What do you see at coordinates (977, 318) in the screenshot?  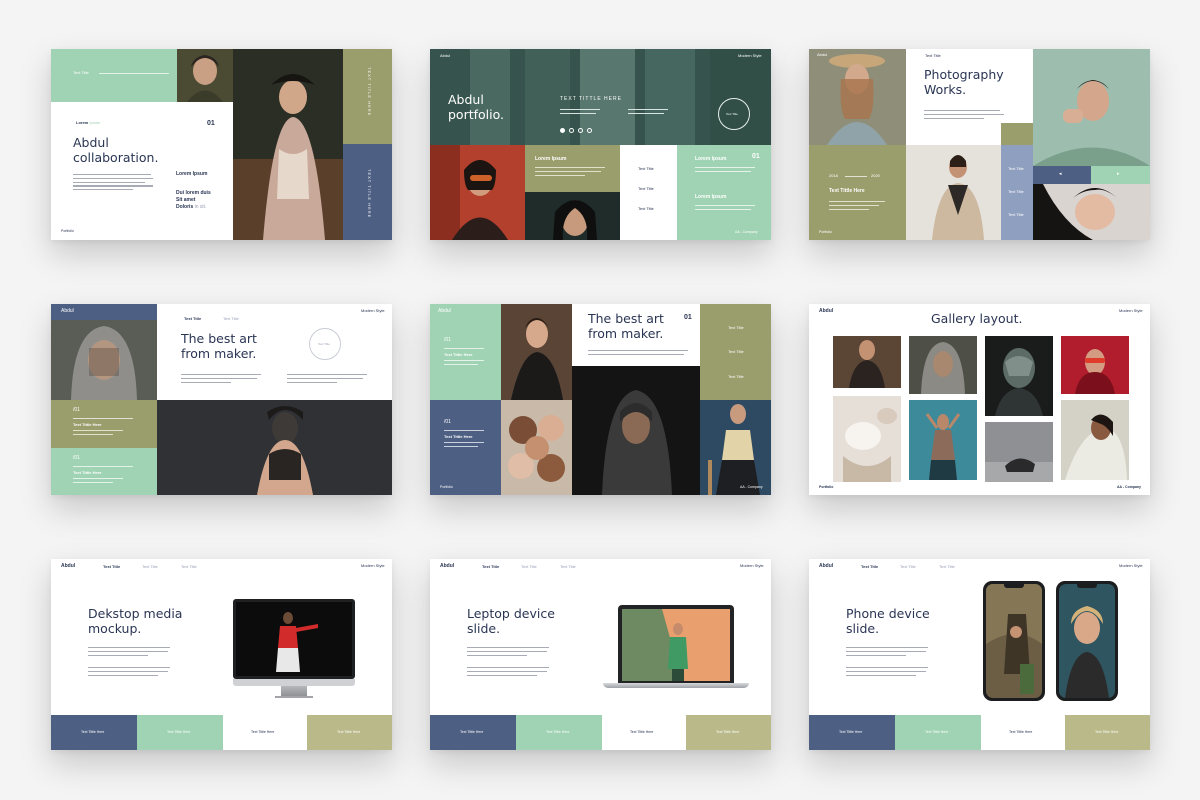 I see `slide-title: Gallery layout.` at bounding box center [977, 318].